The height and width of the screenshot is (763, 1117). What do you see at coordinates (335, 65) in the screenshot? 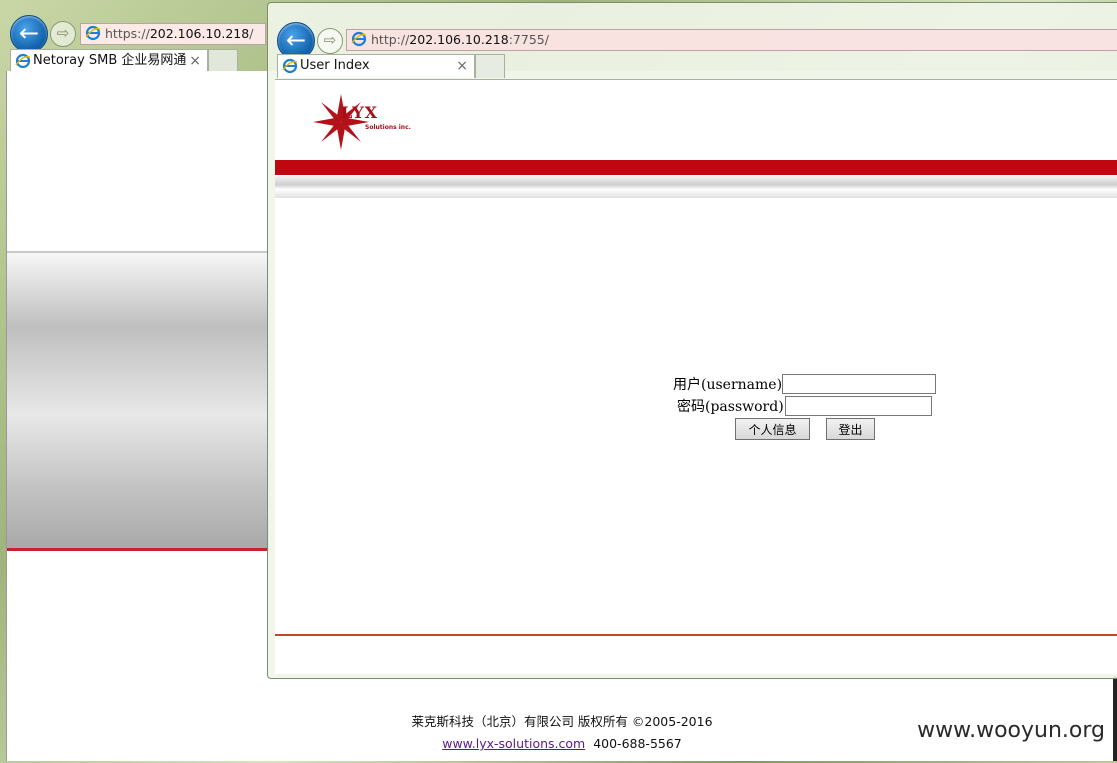
I see `tab-title: User Index` at bounding box center [335, 65].